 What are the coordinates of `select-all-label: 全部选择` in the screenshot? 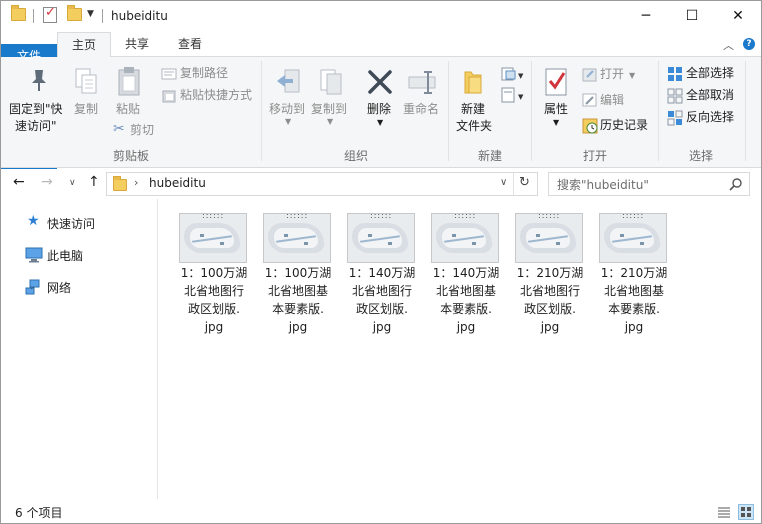 It's located at (710, 73).